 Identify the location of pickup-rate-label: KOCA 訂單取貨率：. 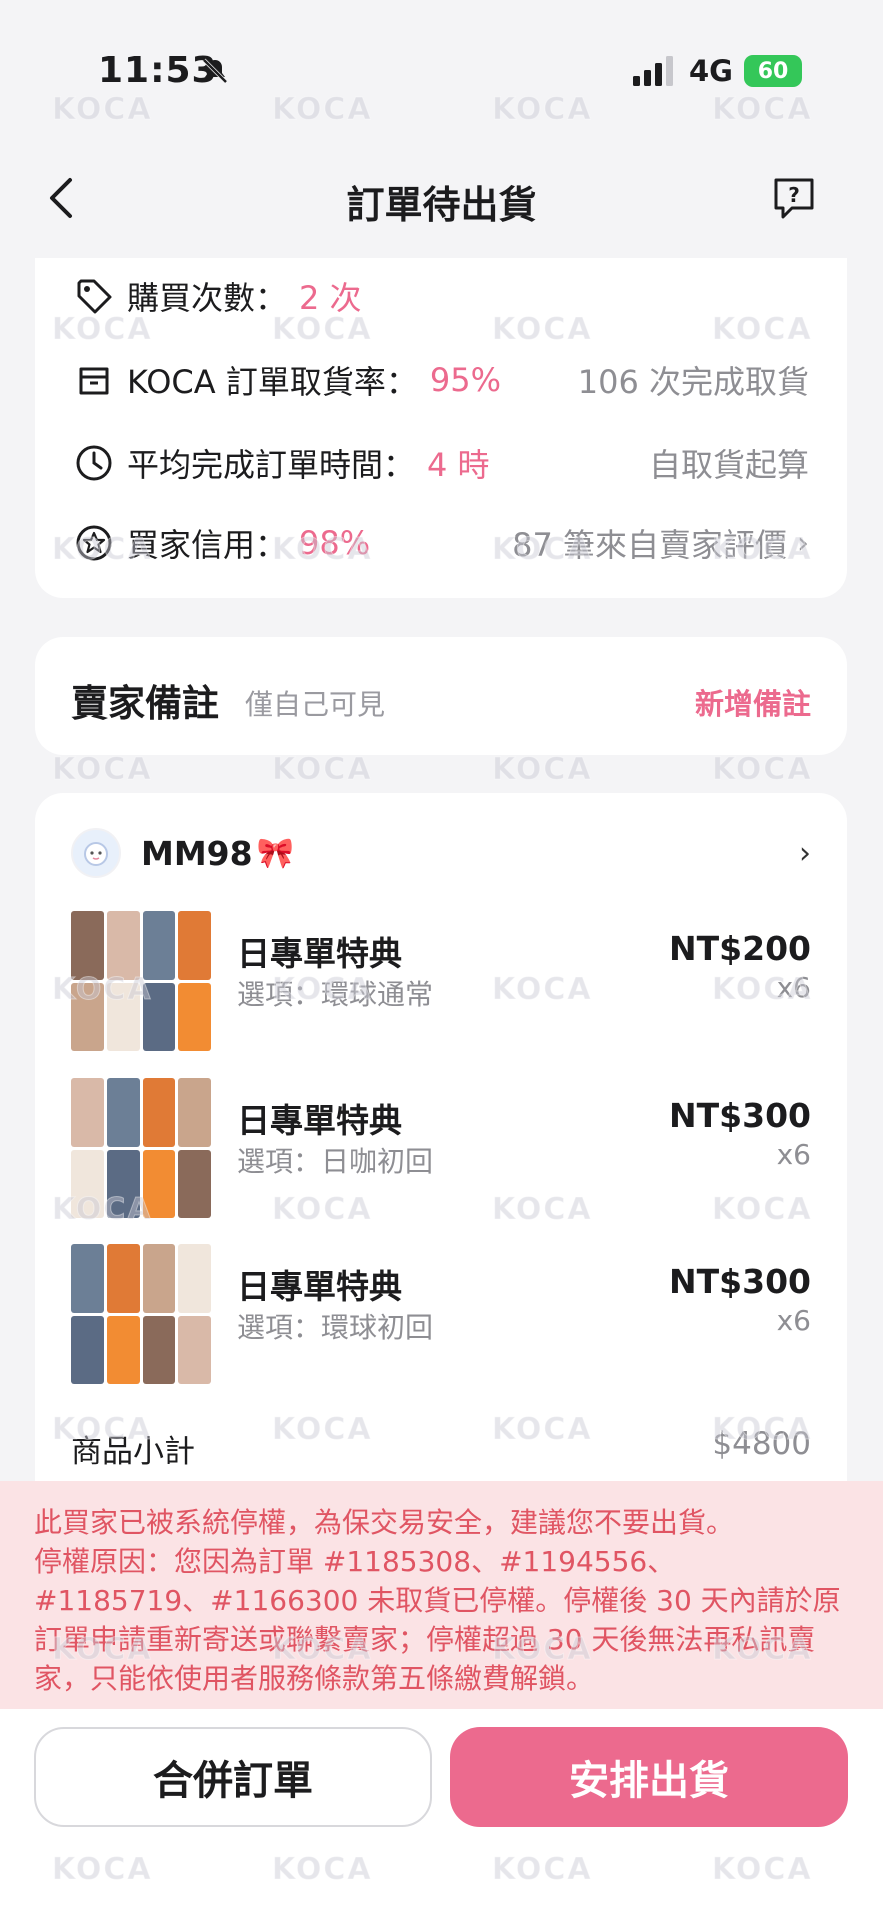
(272, 382).